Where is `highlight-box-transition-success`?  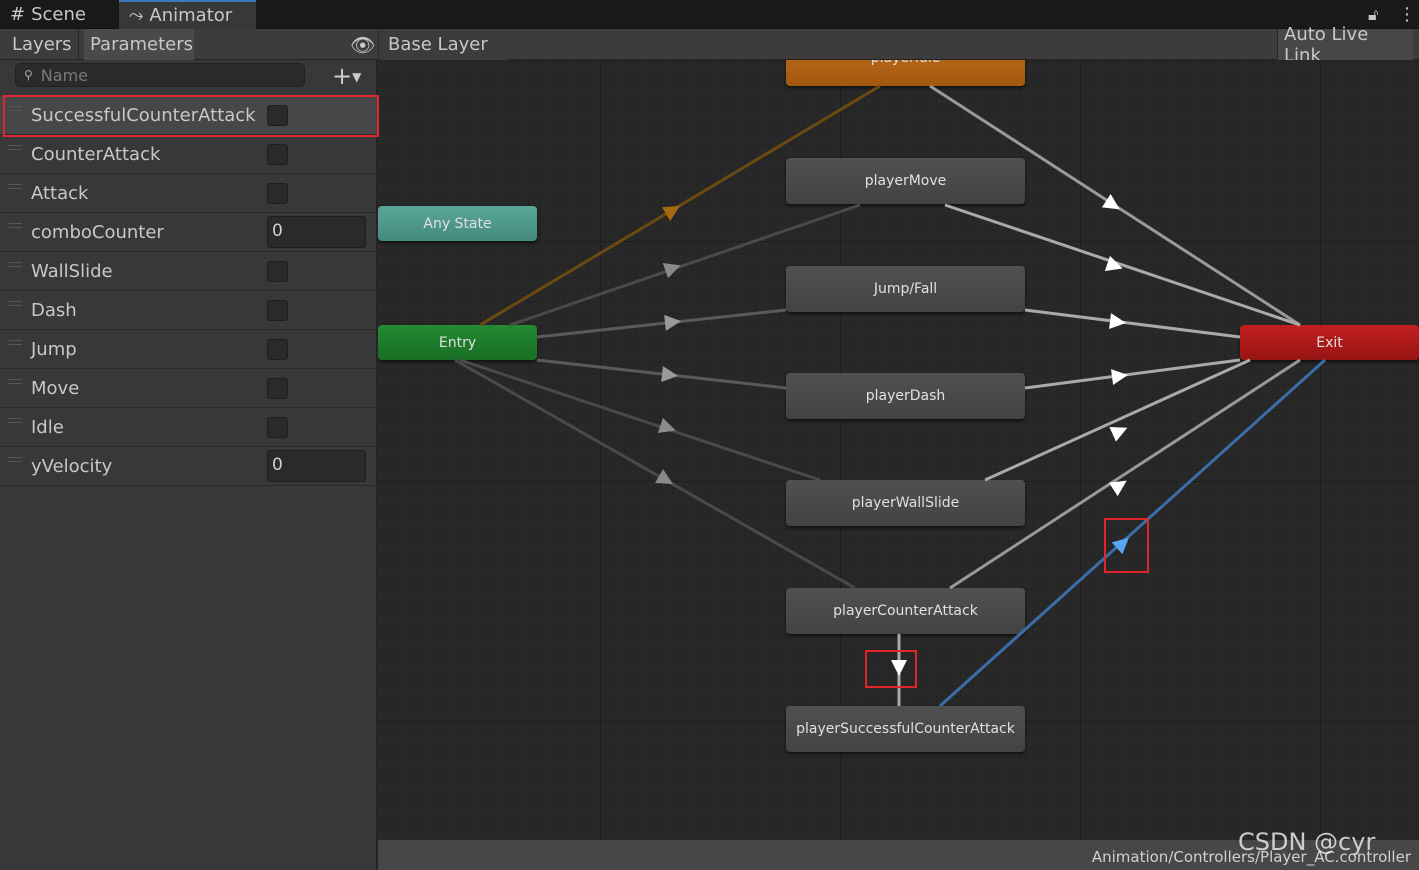 highlight-box-transition-success is located at coordinates (891, 669).